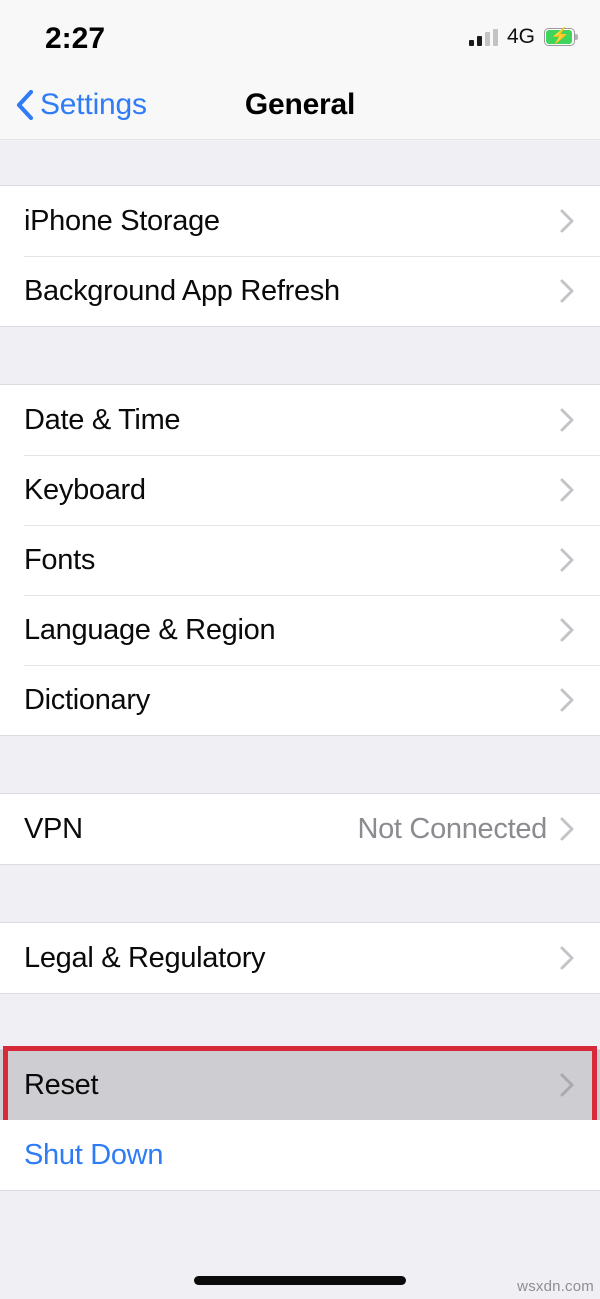  Describe the element at coordinates (300, 420) in the screenshot. I see `row-date-time: Date & Time` at that location.